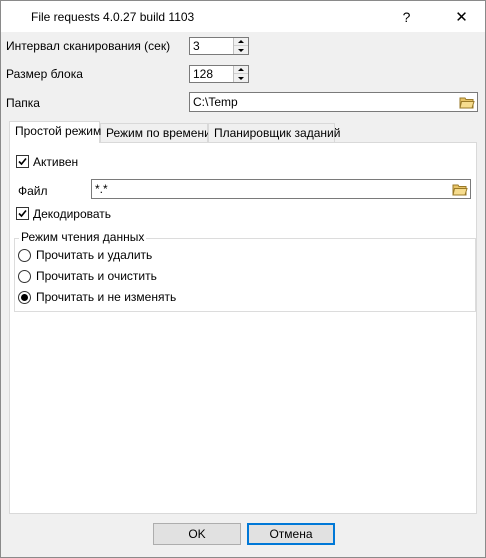  I want to click on folder-browse-button, so click(467, 102).